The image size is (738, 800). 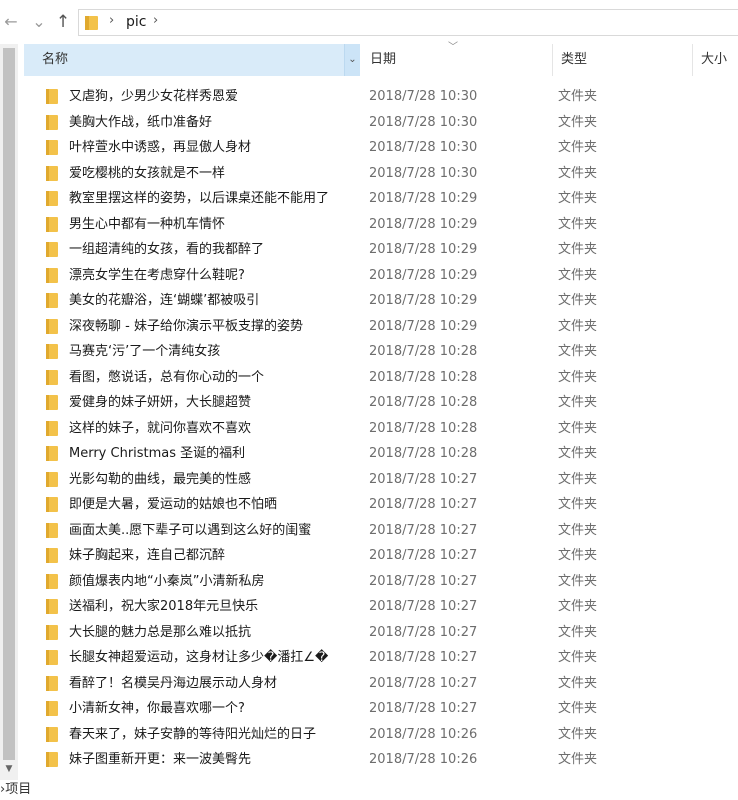 I want to click on list-item: 美女的花瓣浴，连‘蝴蝶’都被吸引 2018/7/28 10:29 文件夹, so click(x=381, y=301).